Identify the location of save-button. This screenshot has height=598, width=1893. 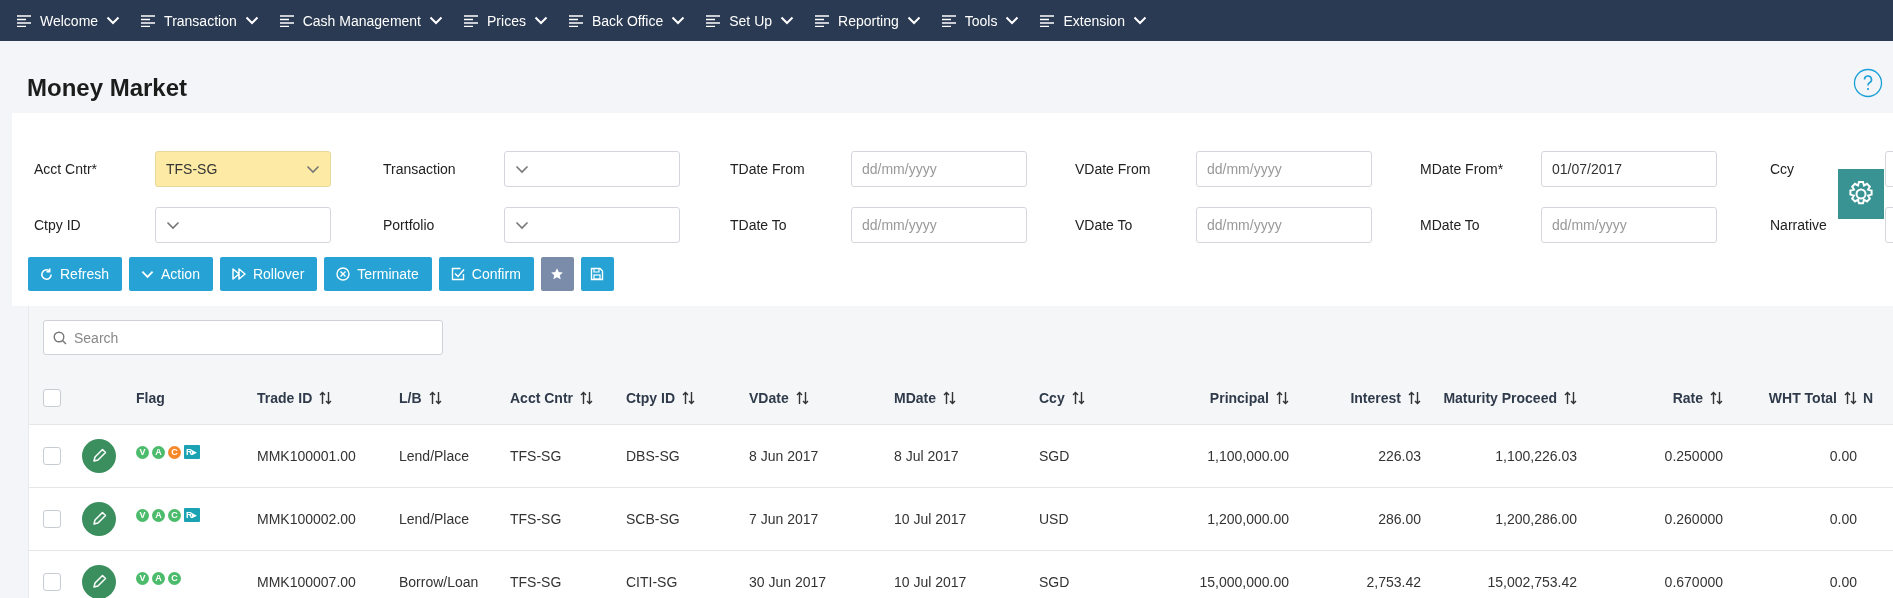
(597, 274).